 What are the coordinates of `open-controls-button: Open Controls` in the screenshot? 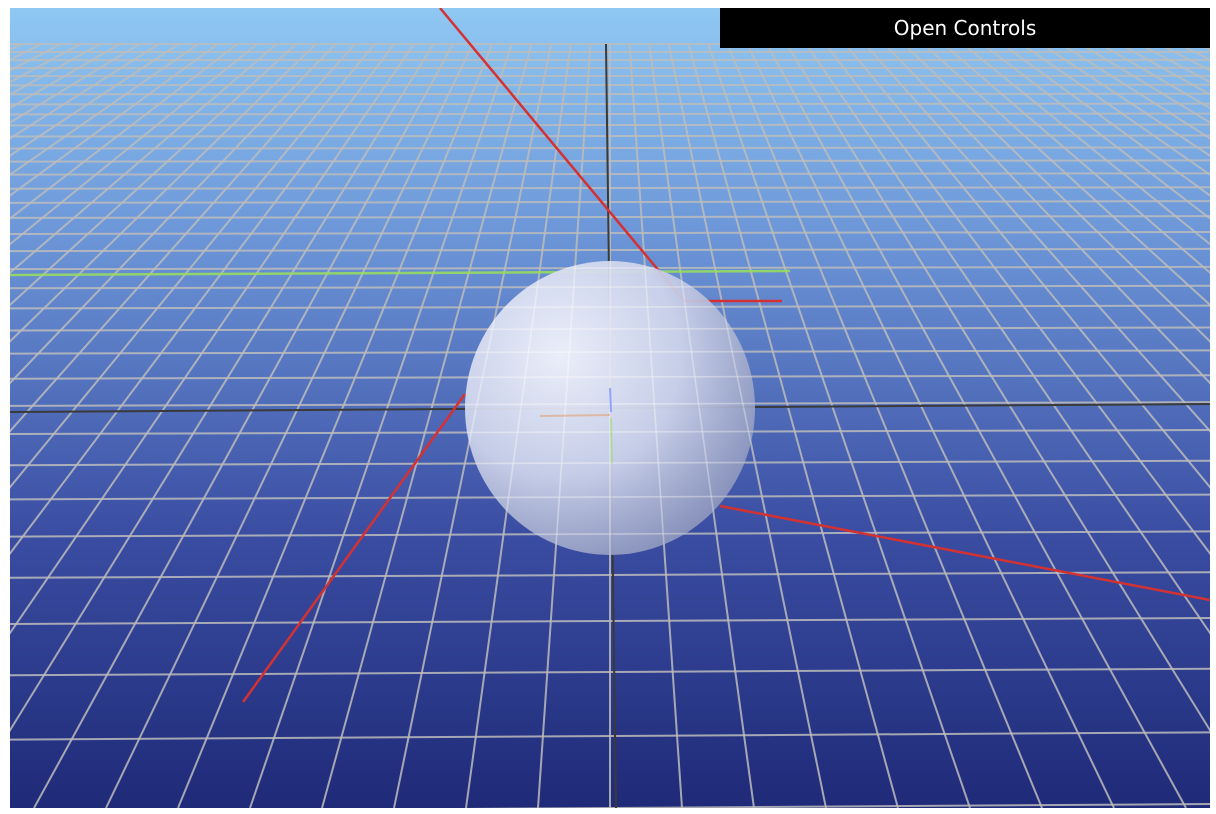 It's located at (965, 28).